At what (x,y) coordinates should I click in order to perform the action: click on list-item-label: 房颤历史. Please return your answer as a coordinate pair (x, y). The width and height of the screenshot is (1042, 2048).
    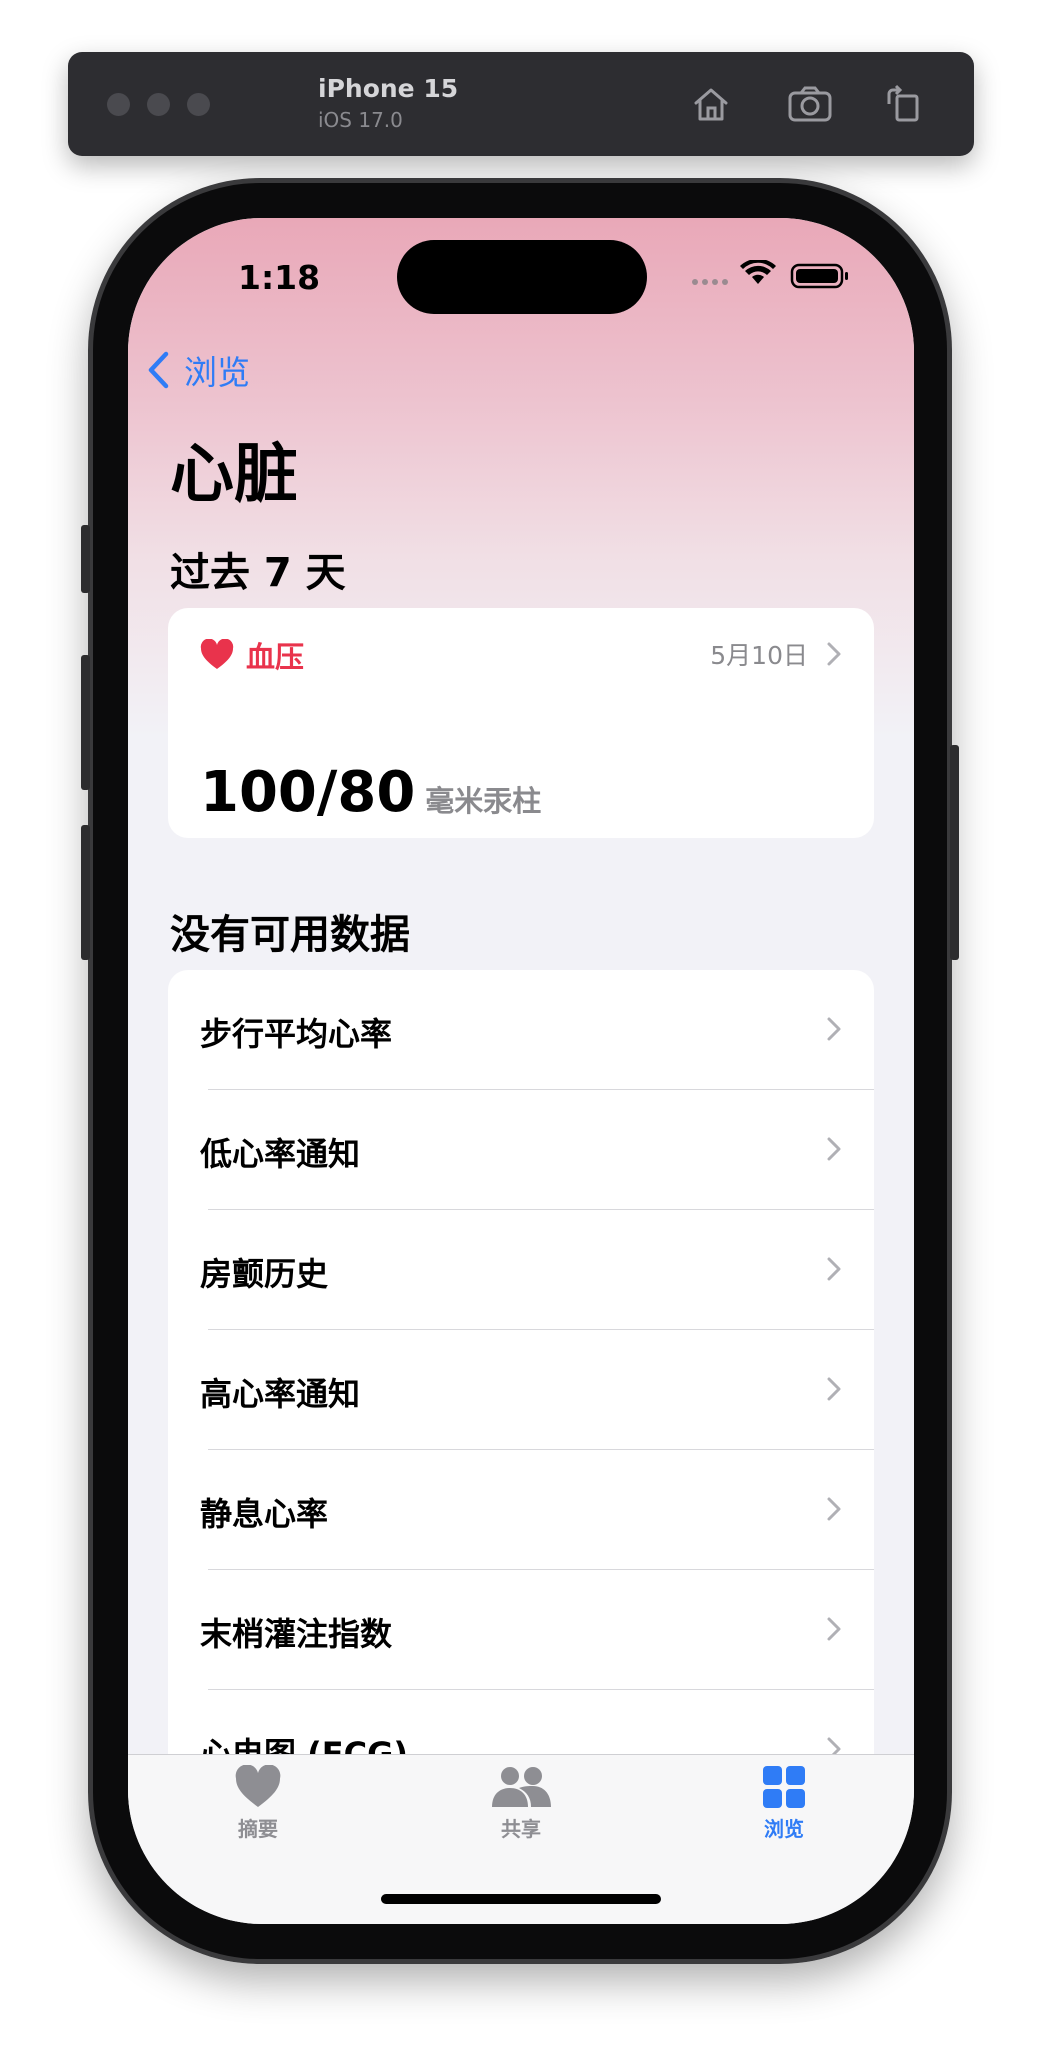
    Looking at the image, I should click on (264, 1274).